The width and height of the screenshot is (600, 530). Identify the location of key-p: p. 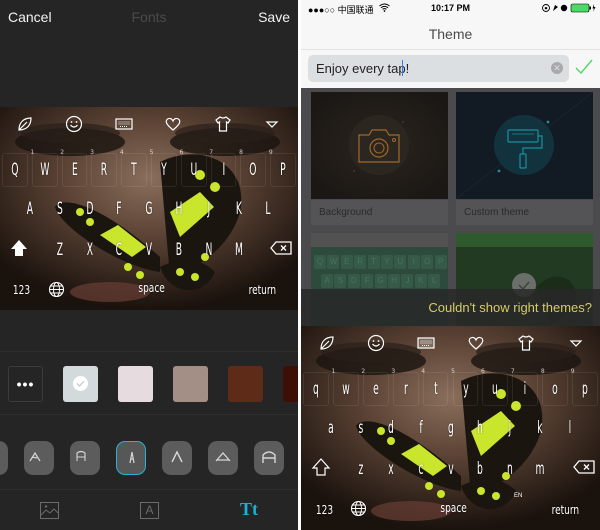
(585, 389).